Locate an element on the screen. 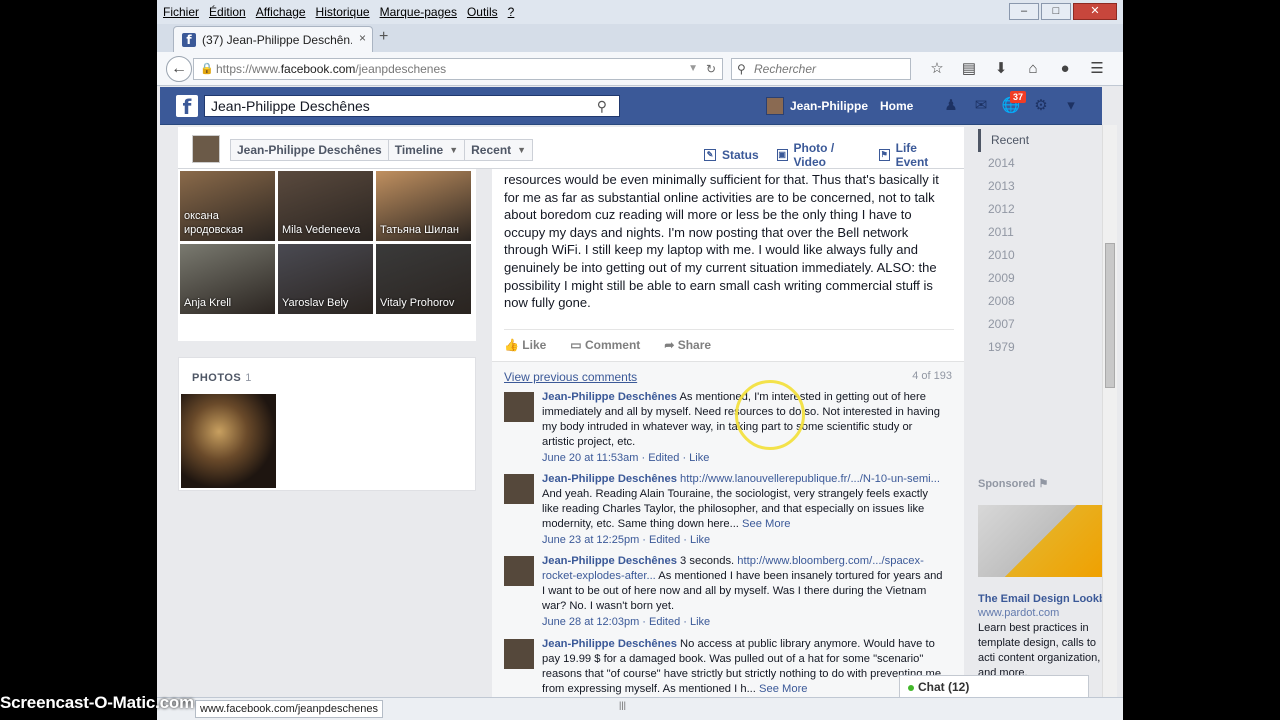 This screenshot has height=720, width=1280. chevron-down-icon: ▼ is located at coordinates (454, 150).